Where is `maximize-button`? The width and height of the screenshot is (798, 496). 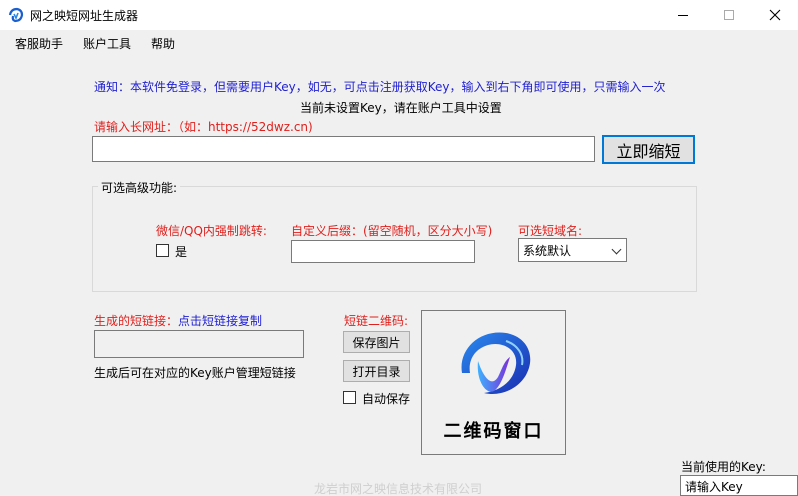
maximize-button is located at coordinates (729, 15).